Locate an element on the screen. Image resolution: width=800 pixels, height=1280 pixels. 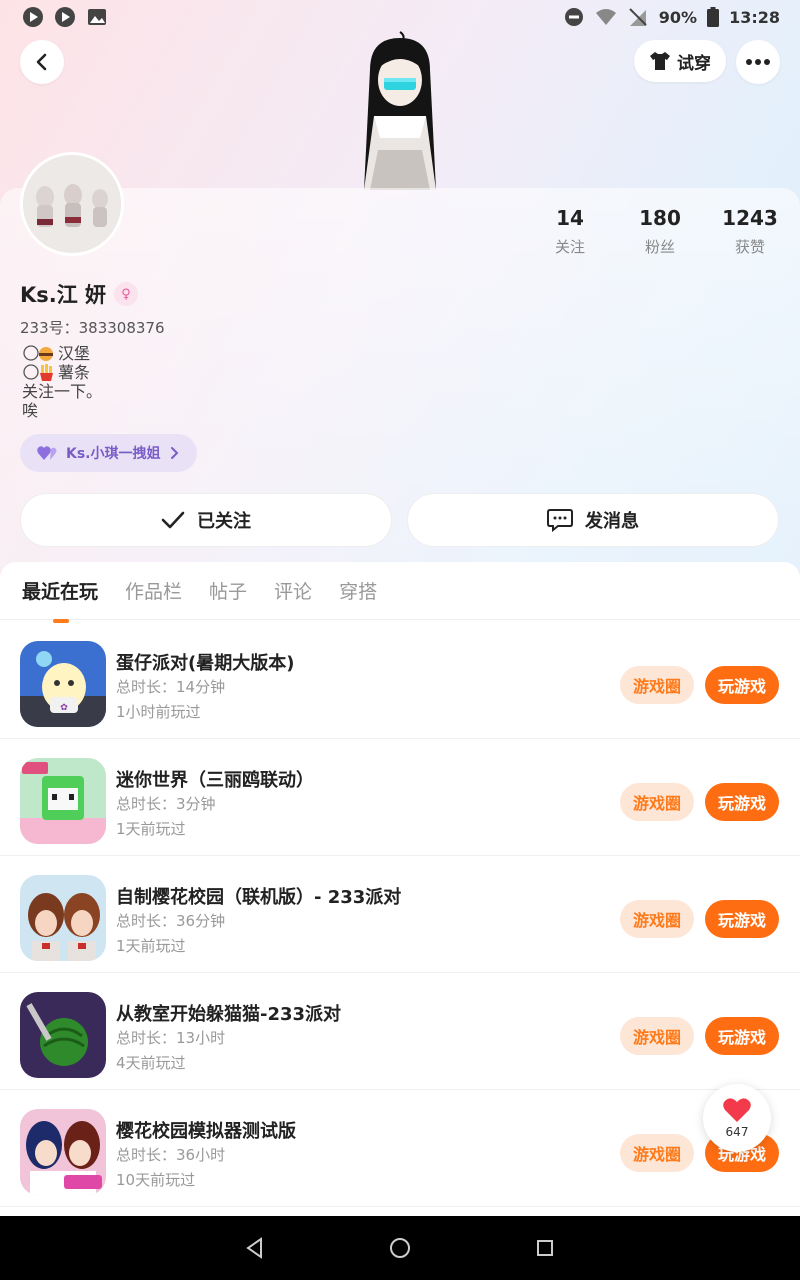
fries-emoji-icon is located at coordinates (38, 372).